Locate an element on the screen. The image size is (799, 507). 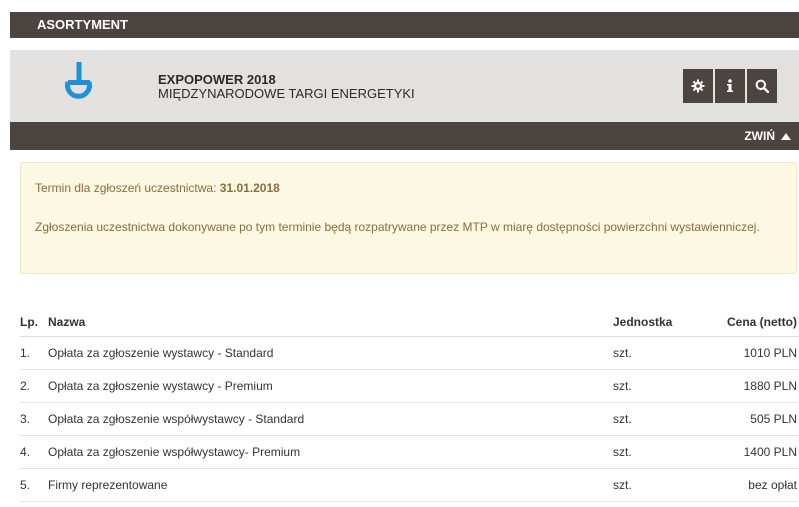
header-lp: Lp. is located at coordinates (34, 322).